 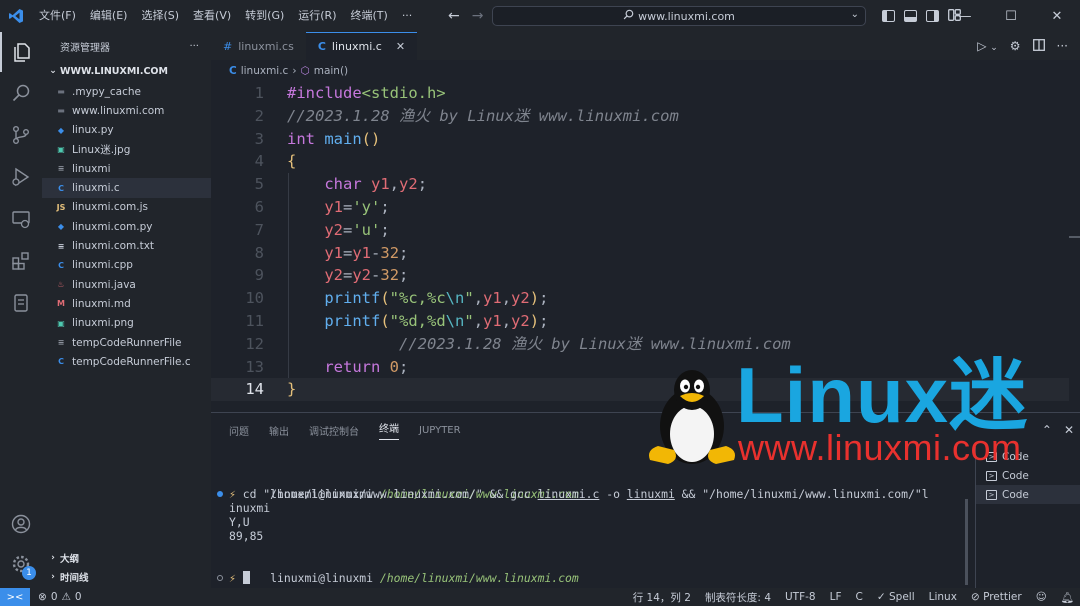 I want to click on problems-indicator: ⊗ 0 ⚠ 0, so click(x=60, y=597).